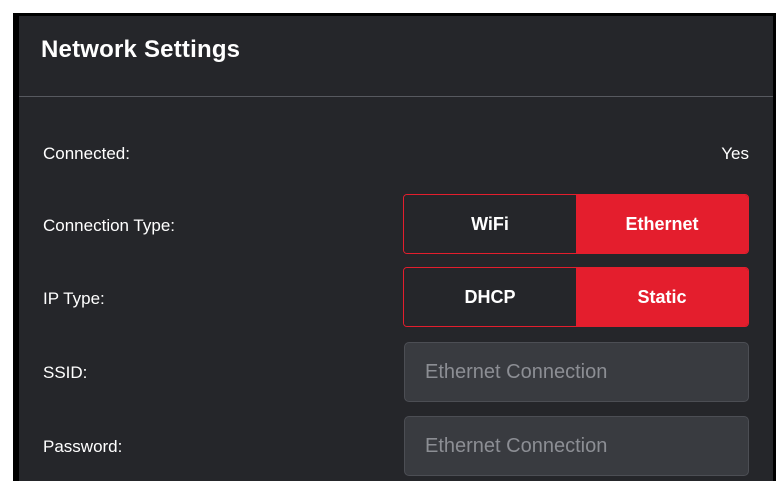 The image size is (783, 481). What do you see at coordinates (83, 446) in the screenshot?
I see `password-label: Password:` at bounding box center [83, 446].